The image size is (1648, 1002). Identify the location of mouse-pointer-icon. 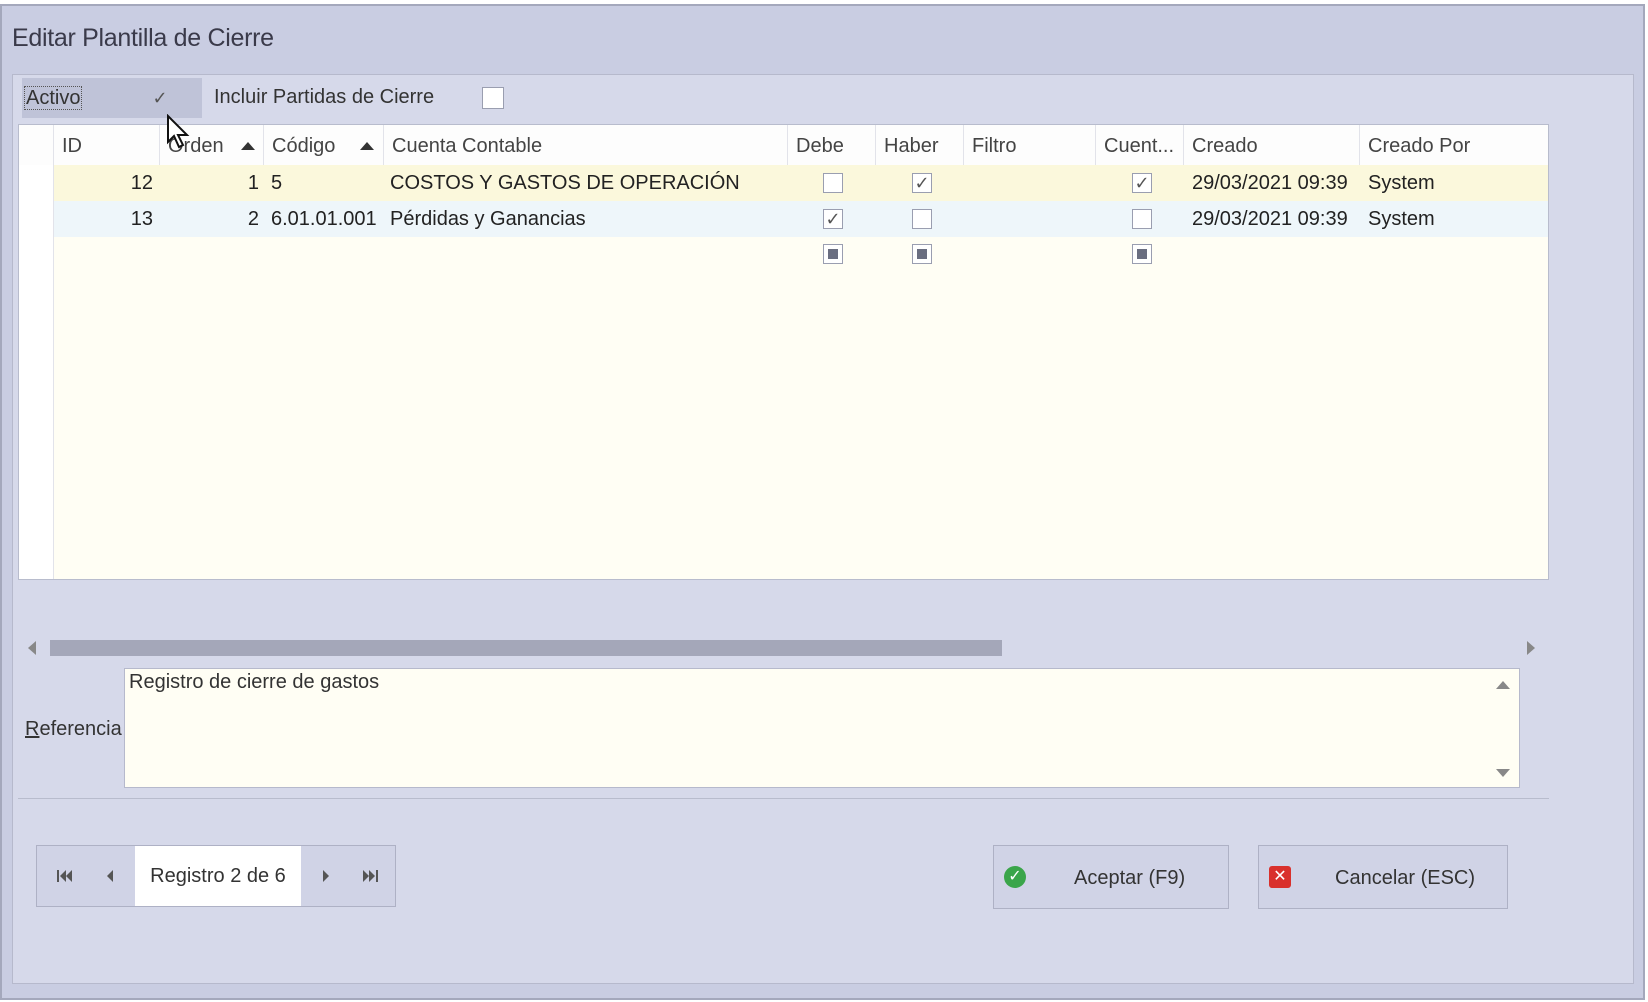
(178, 131).